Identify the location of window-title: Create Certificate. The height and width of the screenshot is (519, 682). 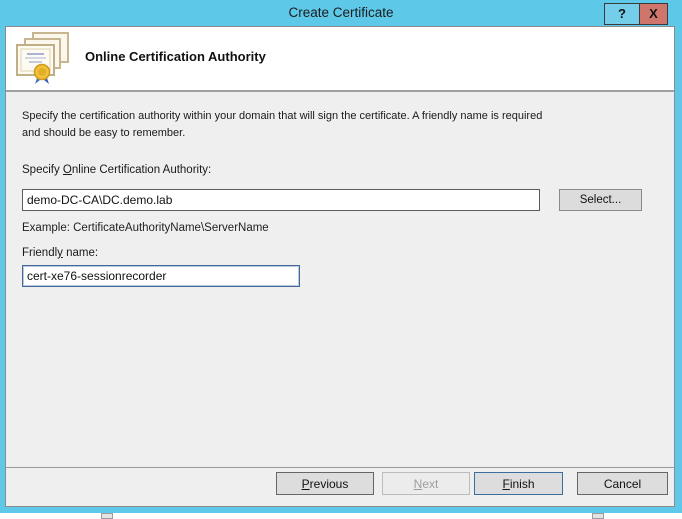
(341, 12).